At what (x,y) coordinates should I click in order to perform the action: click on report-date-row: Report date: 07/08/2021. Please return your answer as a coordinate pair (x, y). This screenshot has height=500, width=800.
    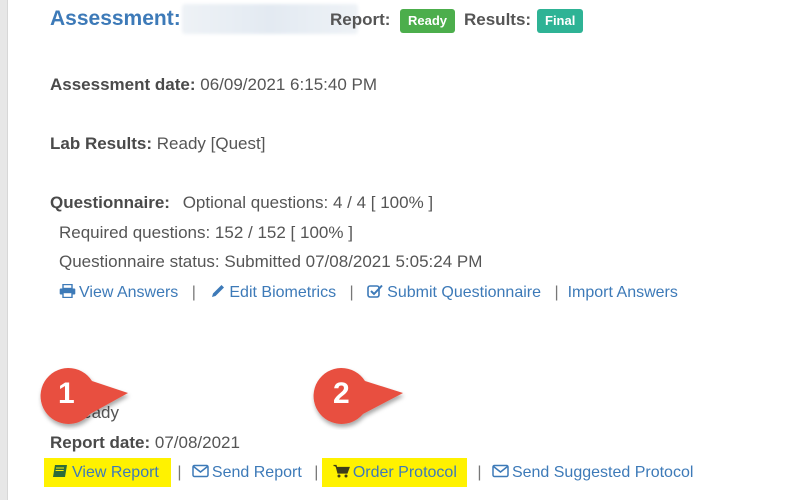
    Looking at the image, I should click on (145, 443).